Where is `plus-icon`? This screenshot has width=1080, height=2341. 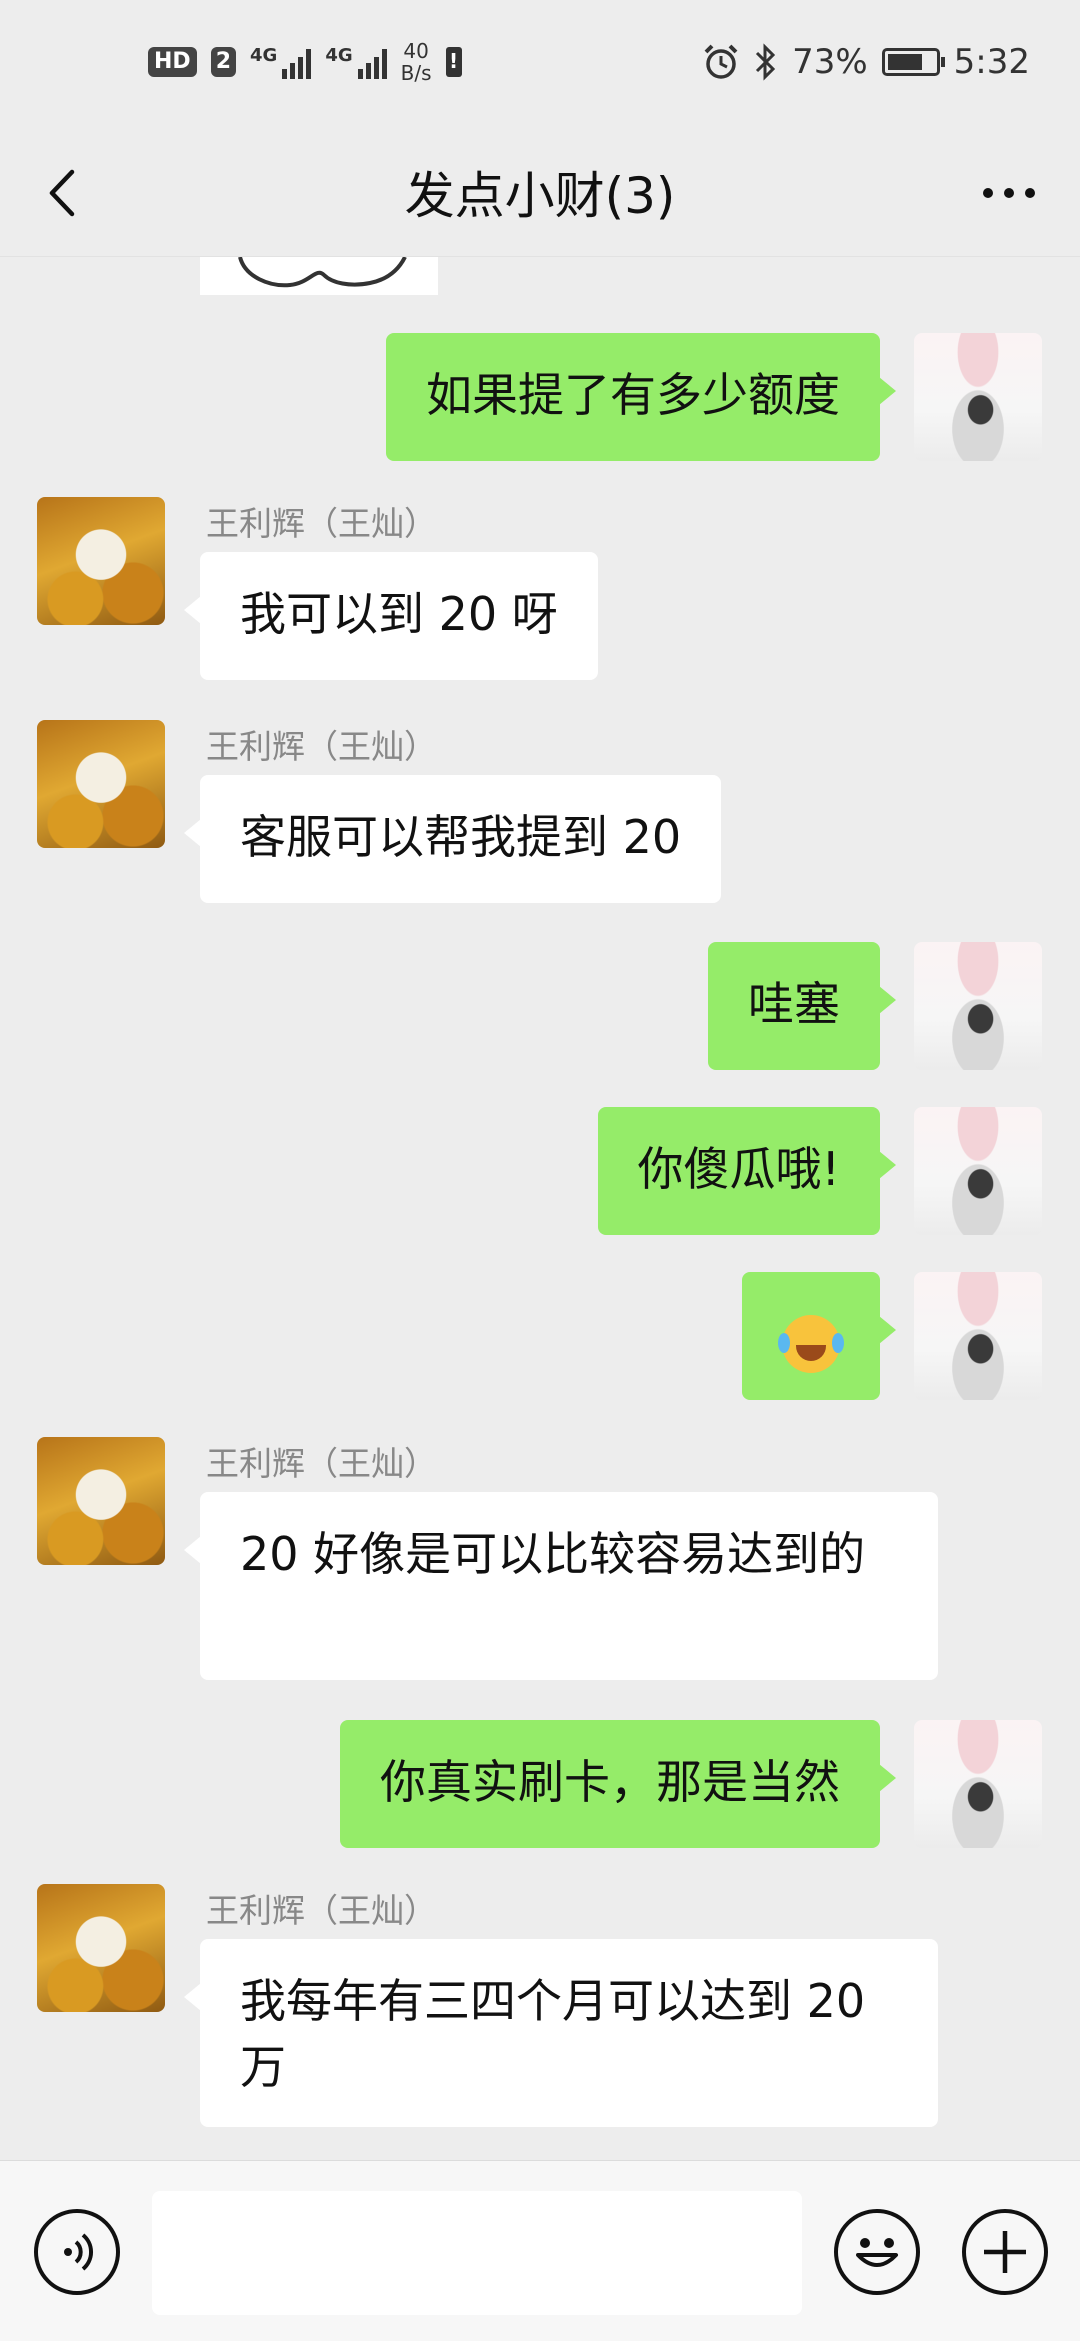
plus-icon is located at coordinates (1005, 2252).